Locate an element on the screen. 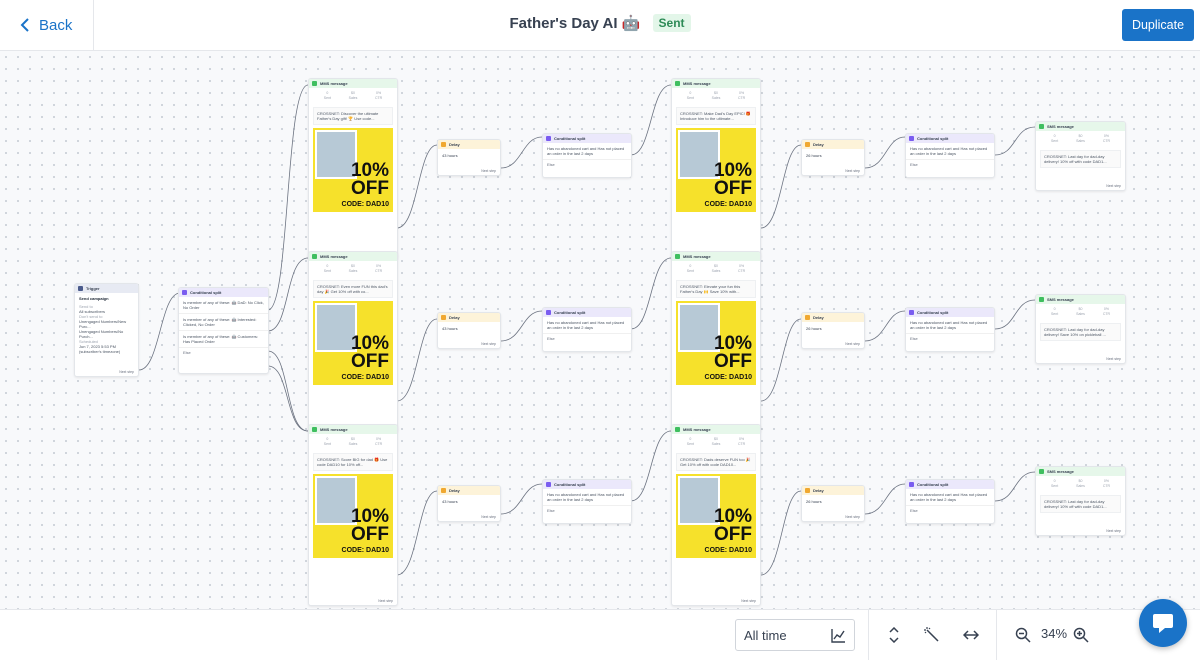 The height and width of the screenshot is (660, 1200). expand-horizontal-button is located at coordinates (971, 635).